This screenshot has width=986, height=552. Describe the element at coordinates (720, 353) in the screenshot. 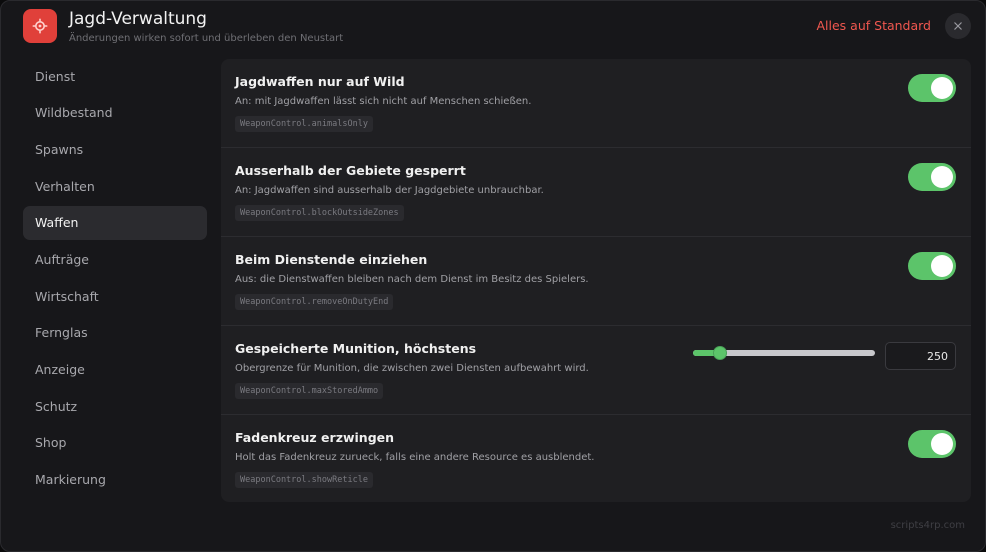

I see `slider-thumb` at that location.